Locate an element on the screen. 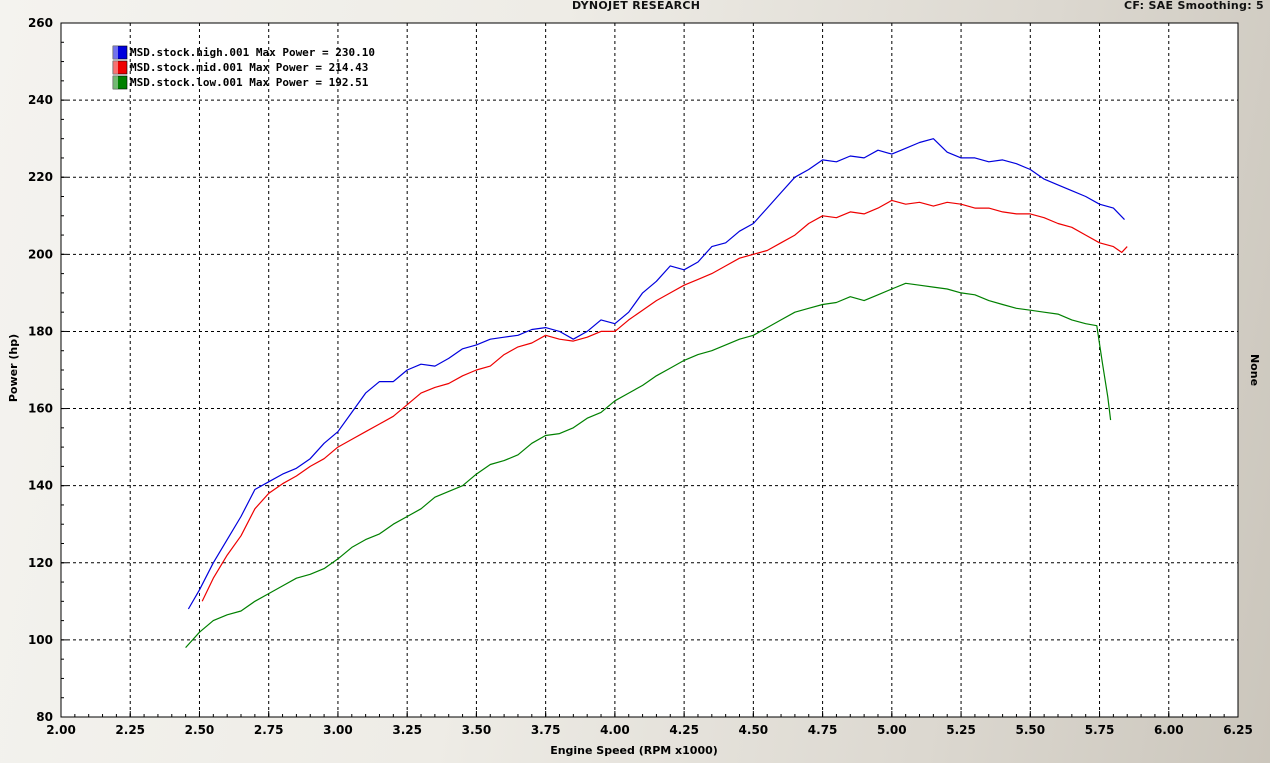 The width and height of the screenshot is (1270, 763). y-tick-label: 100 is located at coordinates (40, 640).